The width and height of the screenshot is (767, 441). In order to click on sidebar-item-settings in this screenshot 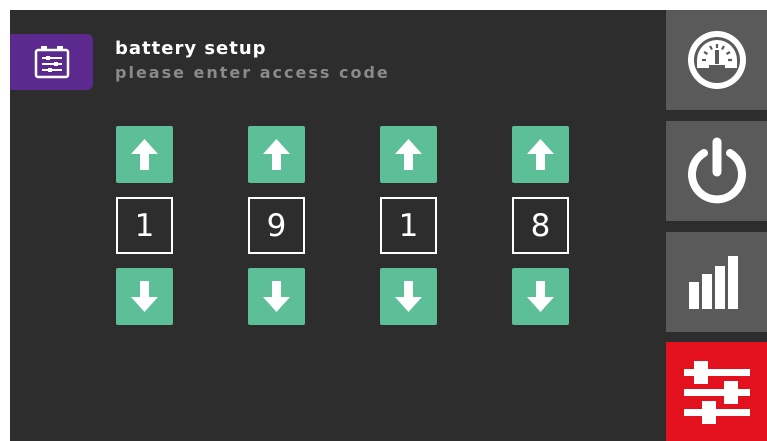, I will do `click(716, 391)`.